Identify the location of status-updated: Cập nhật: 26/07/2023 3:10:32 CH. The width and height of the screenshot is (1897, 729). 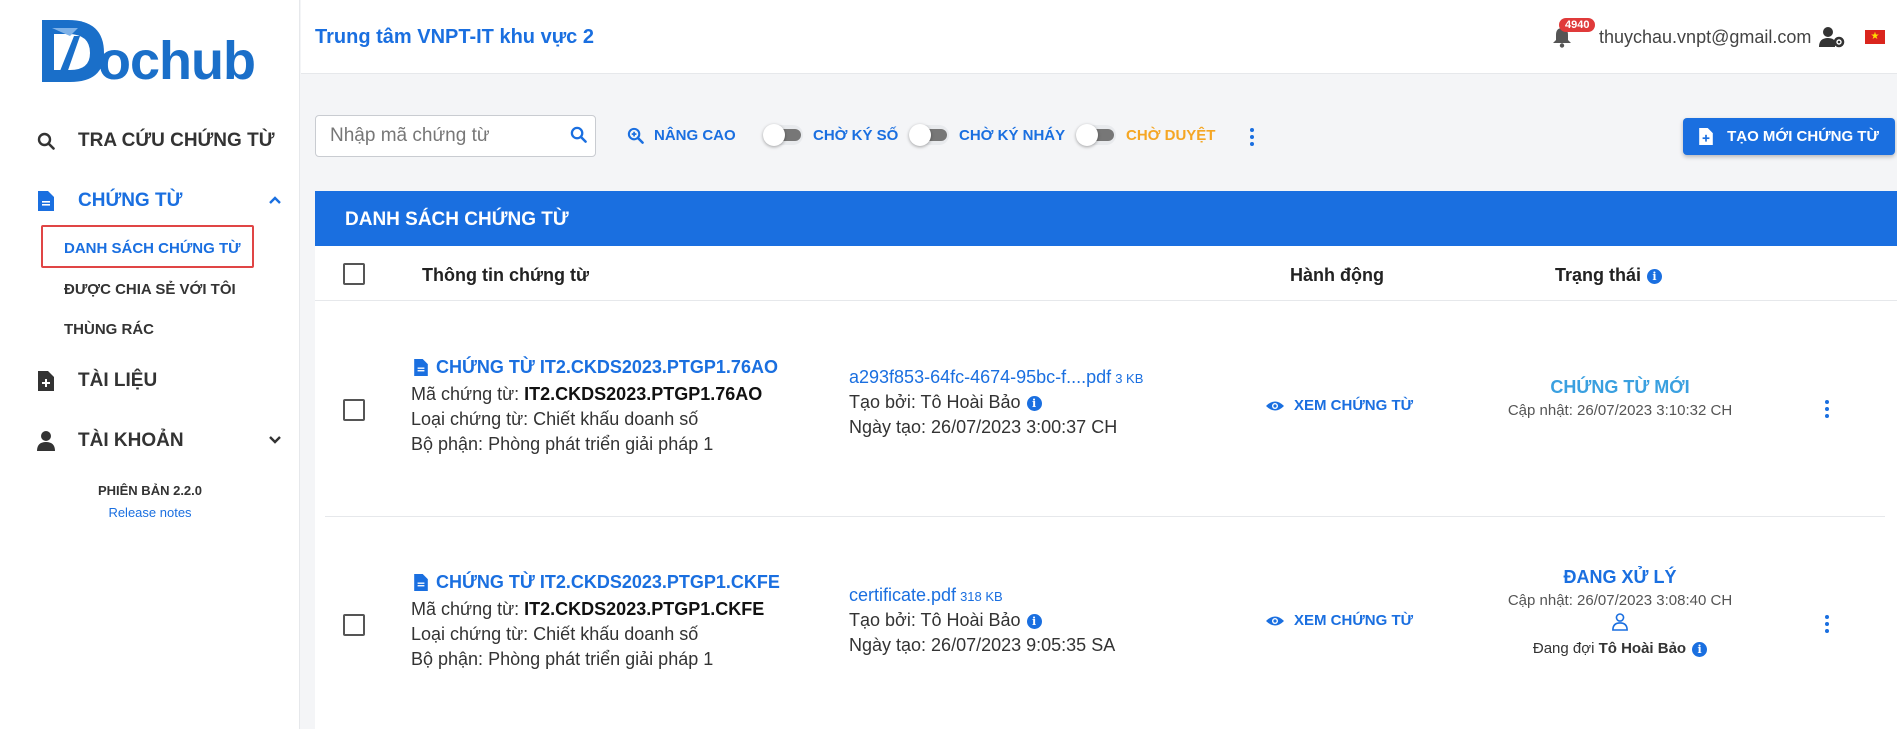
(1620, 410).